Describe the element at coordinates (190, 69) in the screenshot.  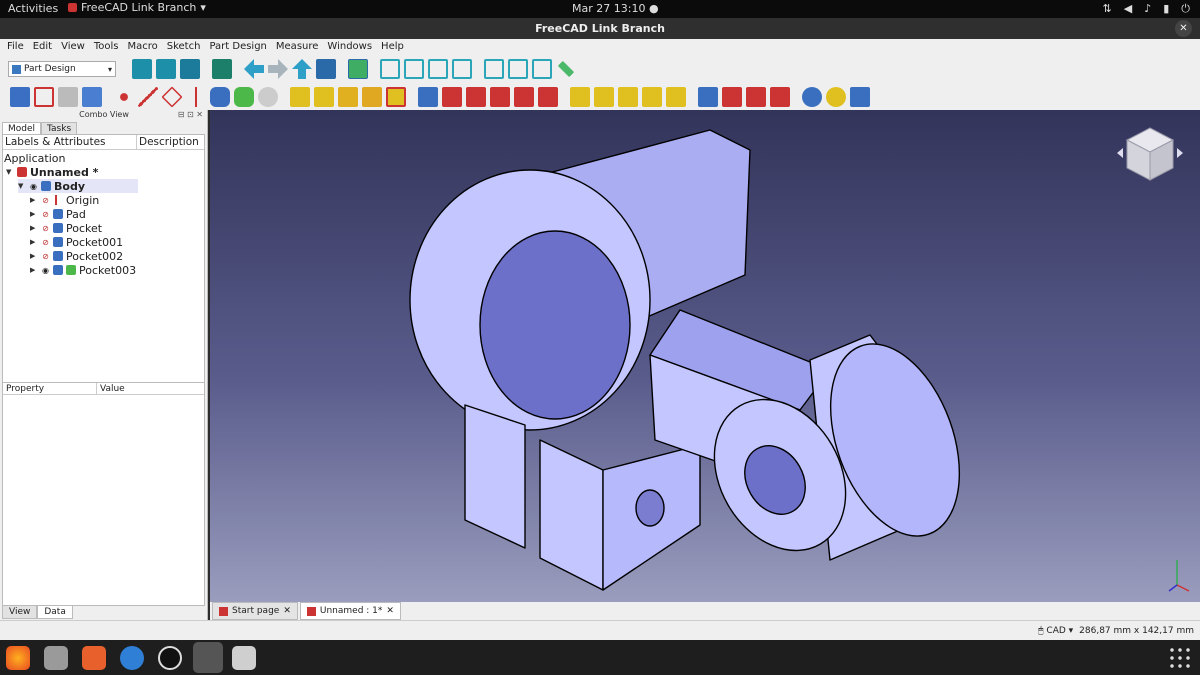
I see `draw-style-icon` at that location.